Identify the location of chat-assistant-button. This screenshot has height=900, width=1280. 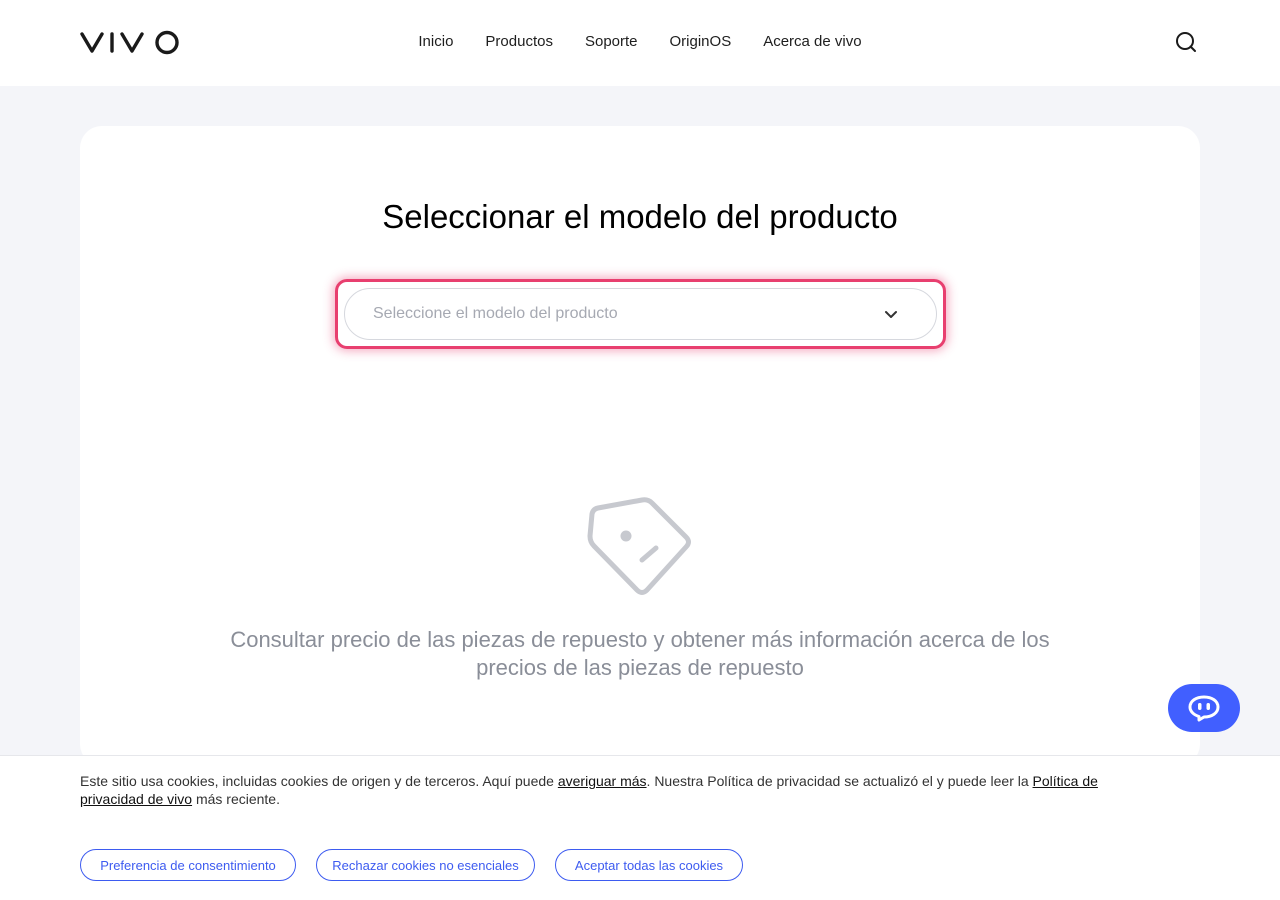
(1204, 708).